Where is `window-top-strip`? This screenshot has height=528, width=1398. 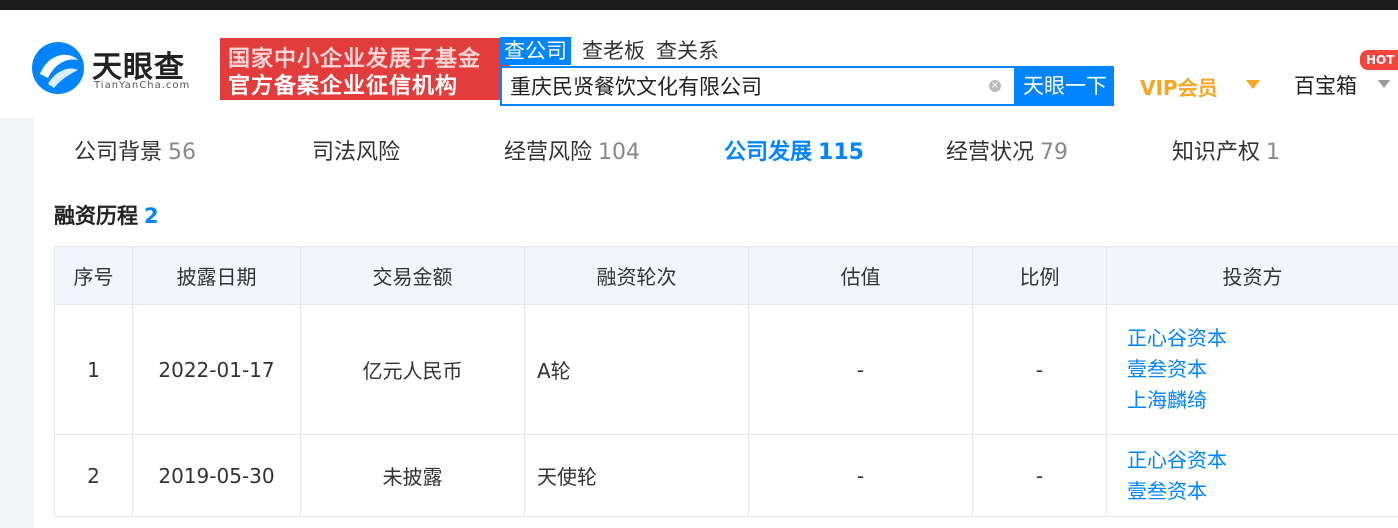
window-top-strip is located at coordinates (699, 5).